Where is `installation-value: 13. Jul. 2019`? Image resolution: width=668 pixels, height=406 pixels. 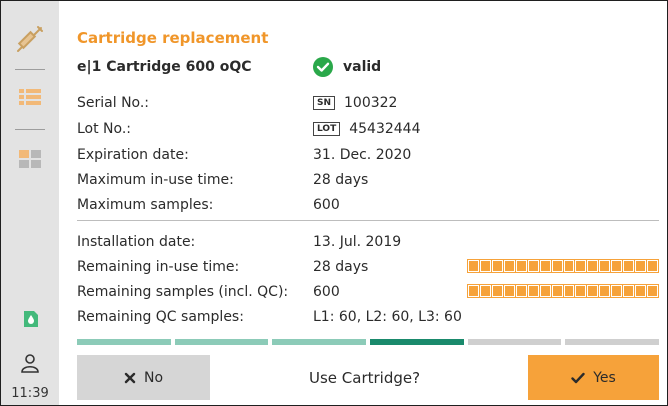 installation-value: 13. Jul. 2019 is located at coordinates (357, 242).